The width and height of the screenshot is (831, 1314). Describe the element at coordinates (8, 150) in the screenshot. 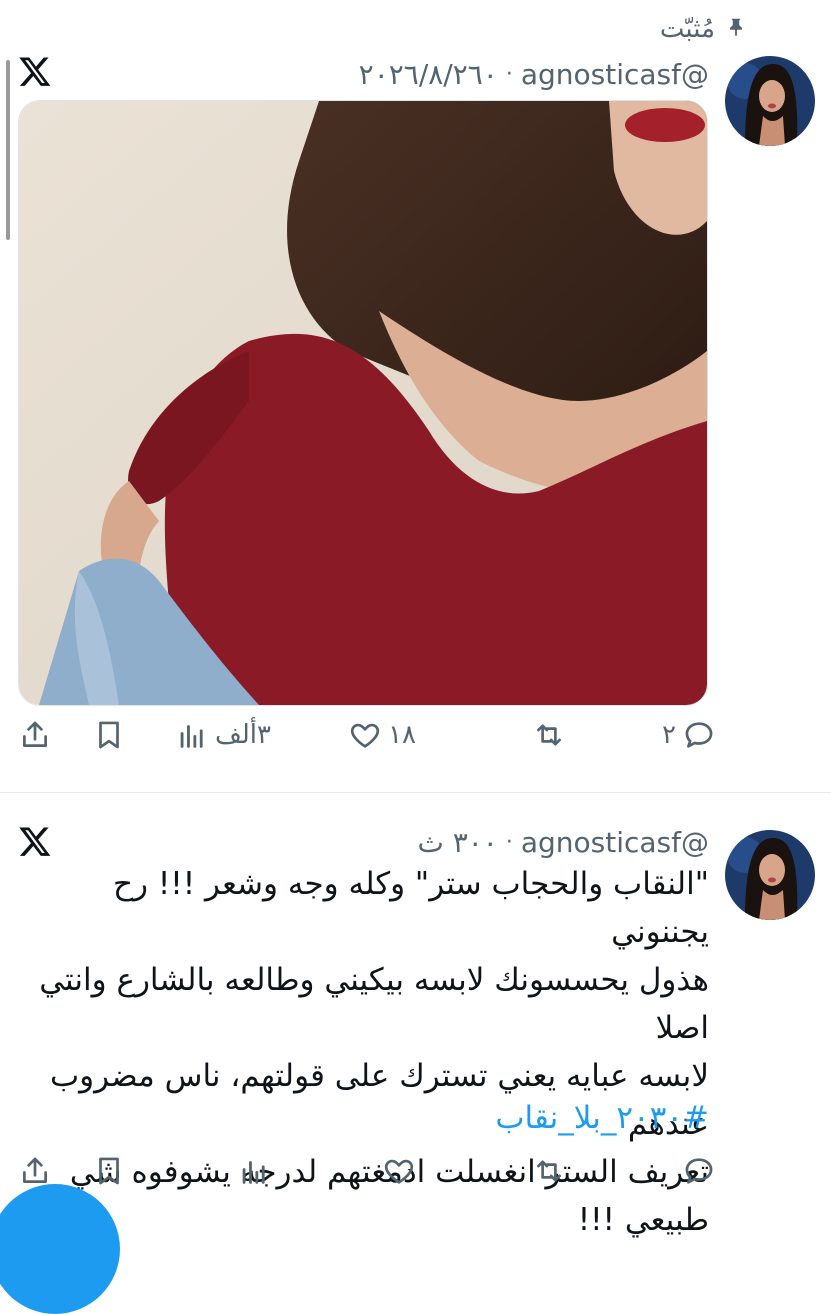

I see `scrollbar` at that location.